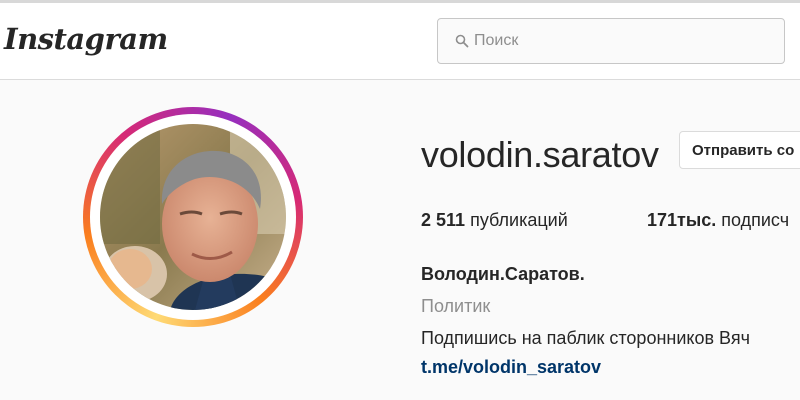 The image size is (800, 400). What do you see at coordinates (718, 220) in the screenshot?
I see `followers-stat: 171тыс. подписч` at bounding box center [718, 220].